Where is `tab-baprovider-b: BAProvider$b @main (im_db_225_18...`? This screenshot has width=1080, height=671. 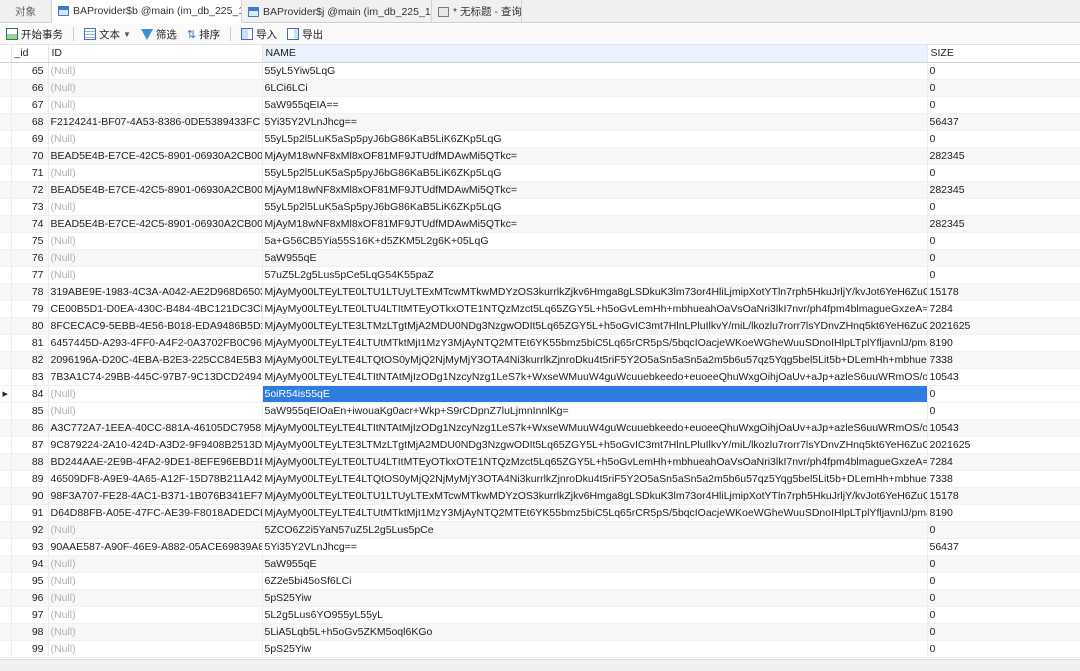 tab-baprovider-b: BAProvider$b @main (im_db_225_18... is located at coordinates (147, 11).